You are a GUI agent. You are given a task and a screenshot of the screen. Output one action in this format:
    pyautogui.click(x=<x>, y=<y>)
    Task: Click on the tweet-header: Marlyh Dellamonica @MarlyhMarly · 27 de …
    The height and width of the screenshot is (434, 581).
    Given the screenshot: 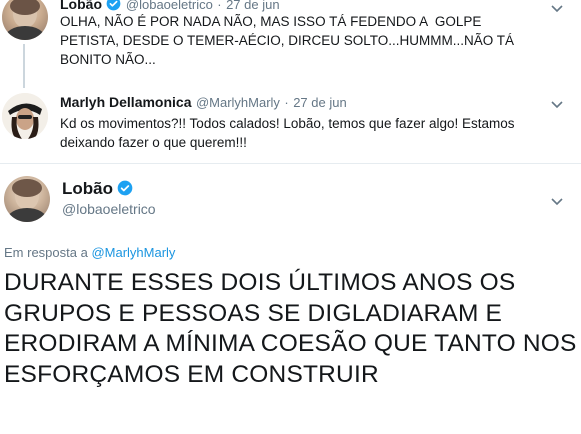 What is the action you would take?
    pyautogui.click(x=203, y=103)
    